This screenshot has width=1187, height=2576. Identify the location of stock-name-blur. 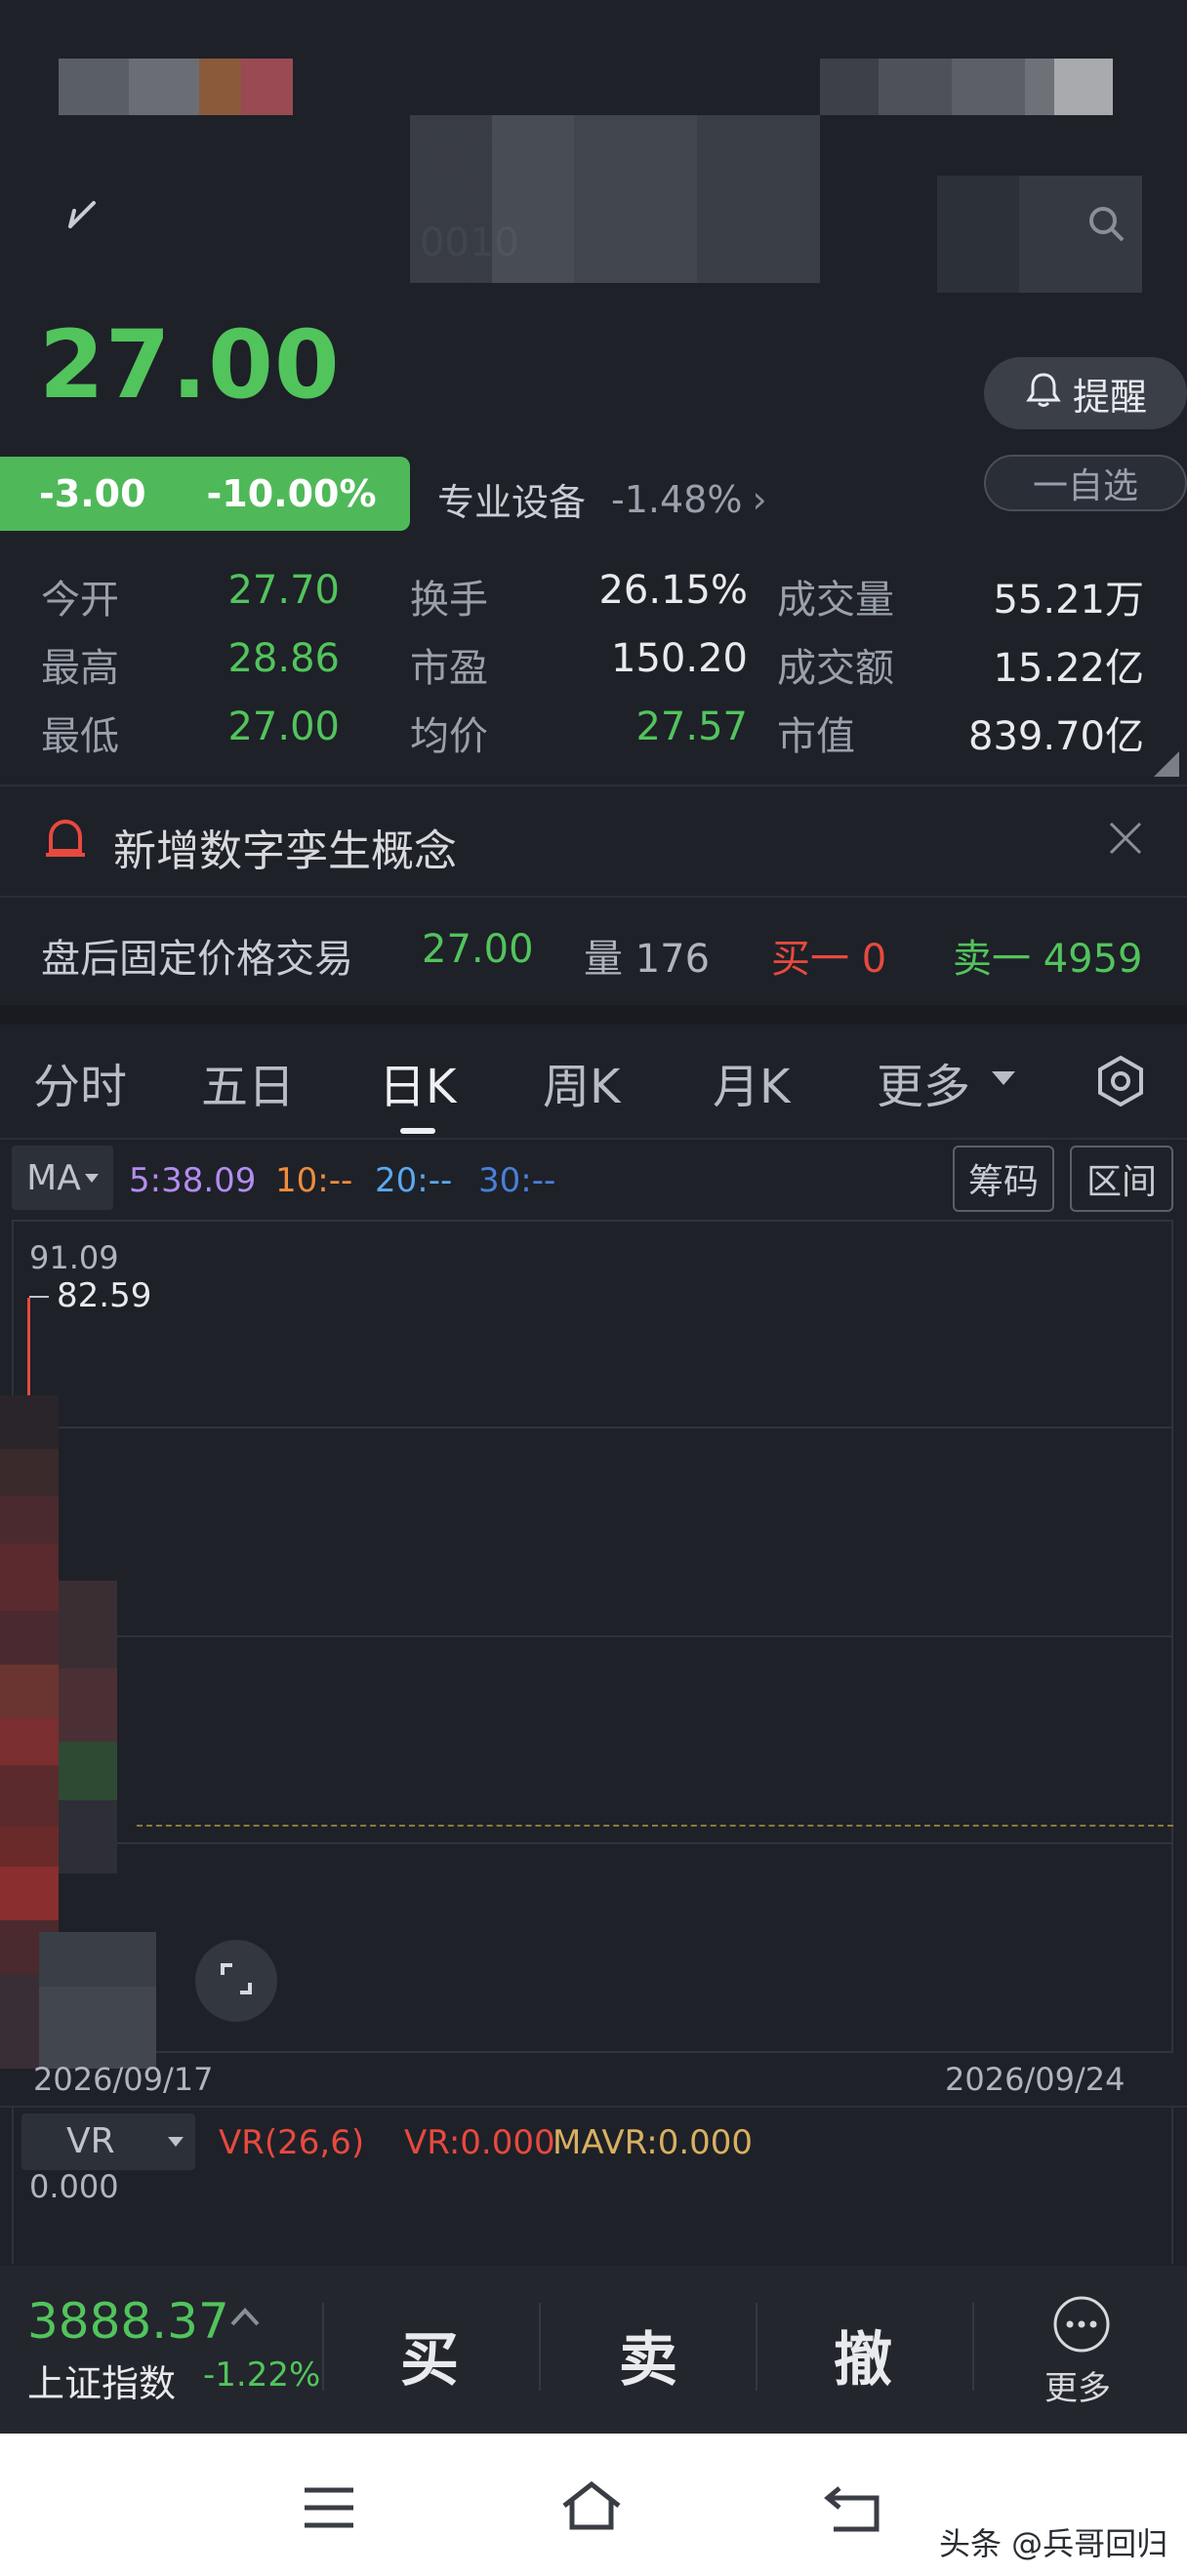
(615, 199).